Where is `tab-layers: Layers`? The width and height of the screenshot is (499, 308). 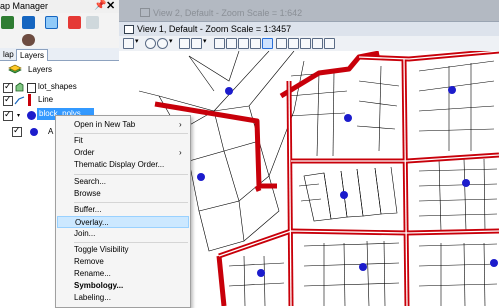 tab-layers: Layers is located at coordinates (32, 55).